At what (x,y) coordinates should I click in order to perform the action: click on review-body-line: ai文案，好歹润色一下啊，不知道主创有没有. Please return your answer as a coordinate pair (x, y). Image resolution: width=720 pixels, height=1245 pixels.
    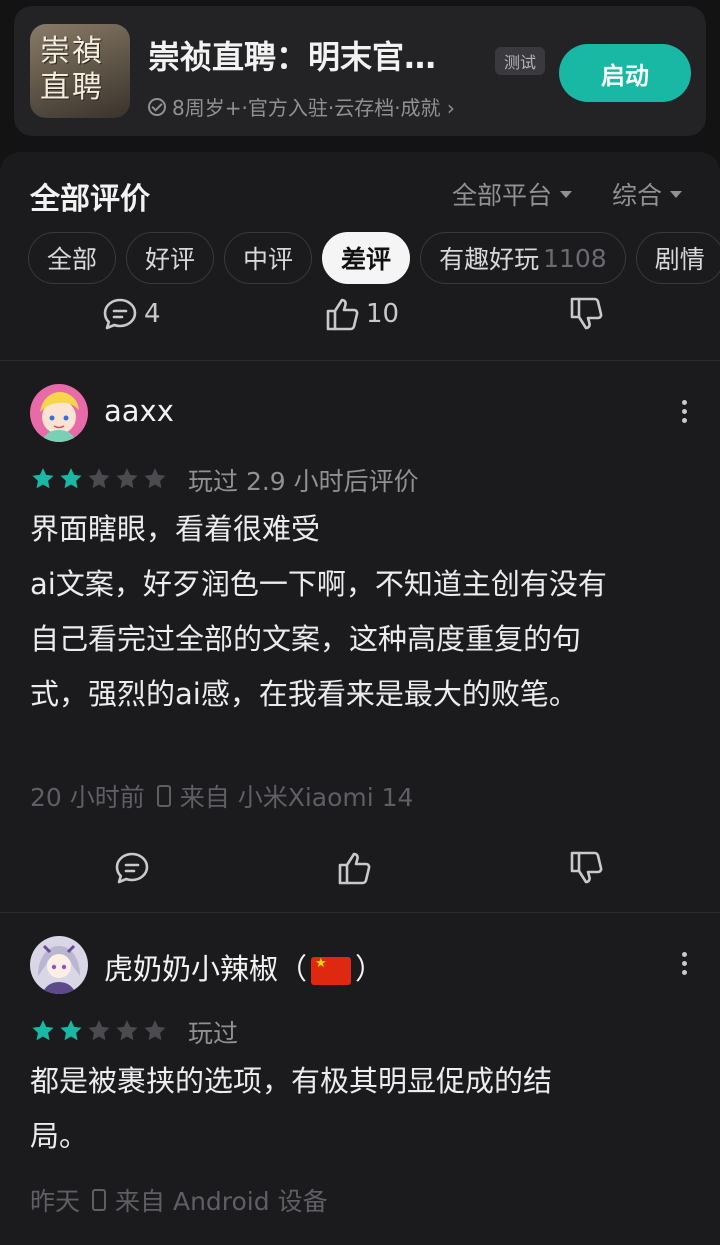
    Looking at the image, I should click on (318, 584).